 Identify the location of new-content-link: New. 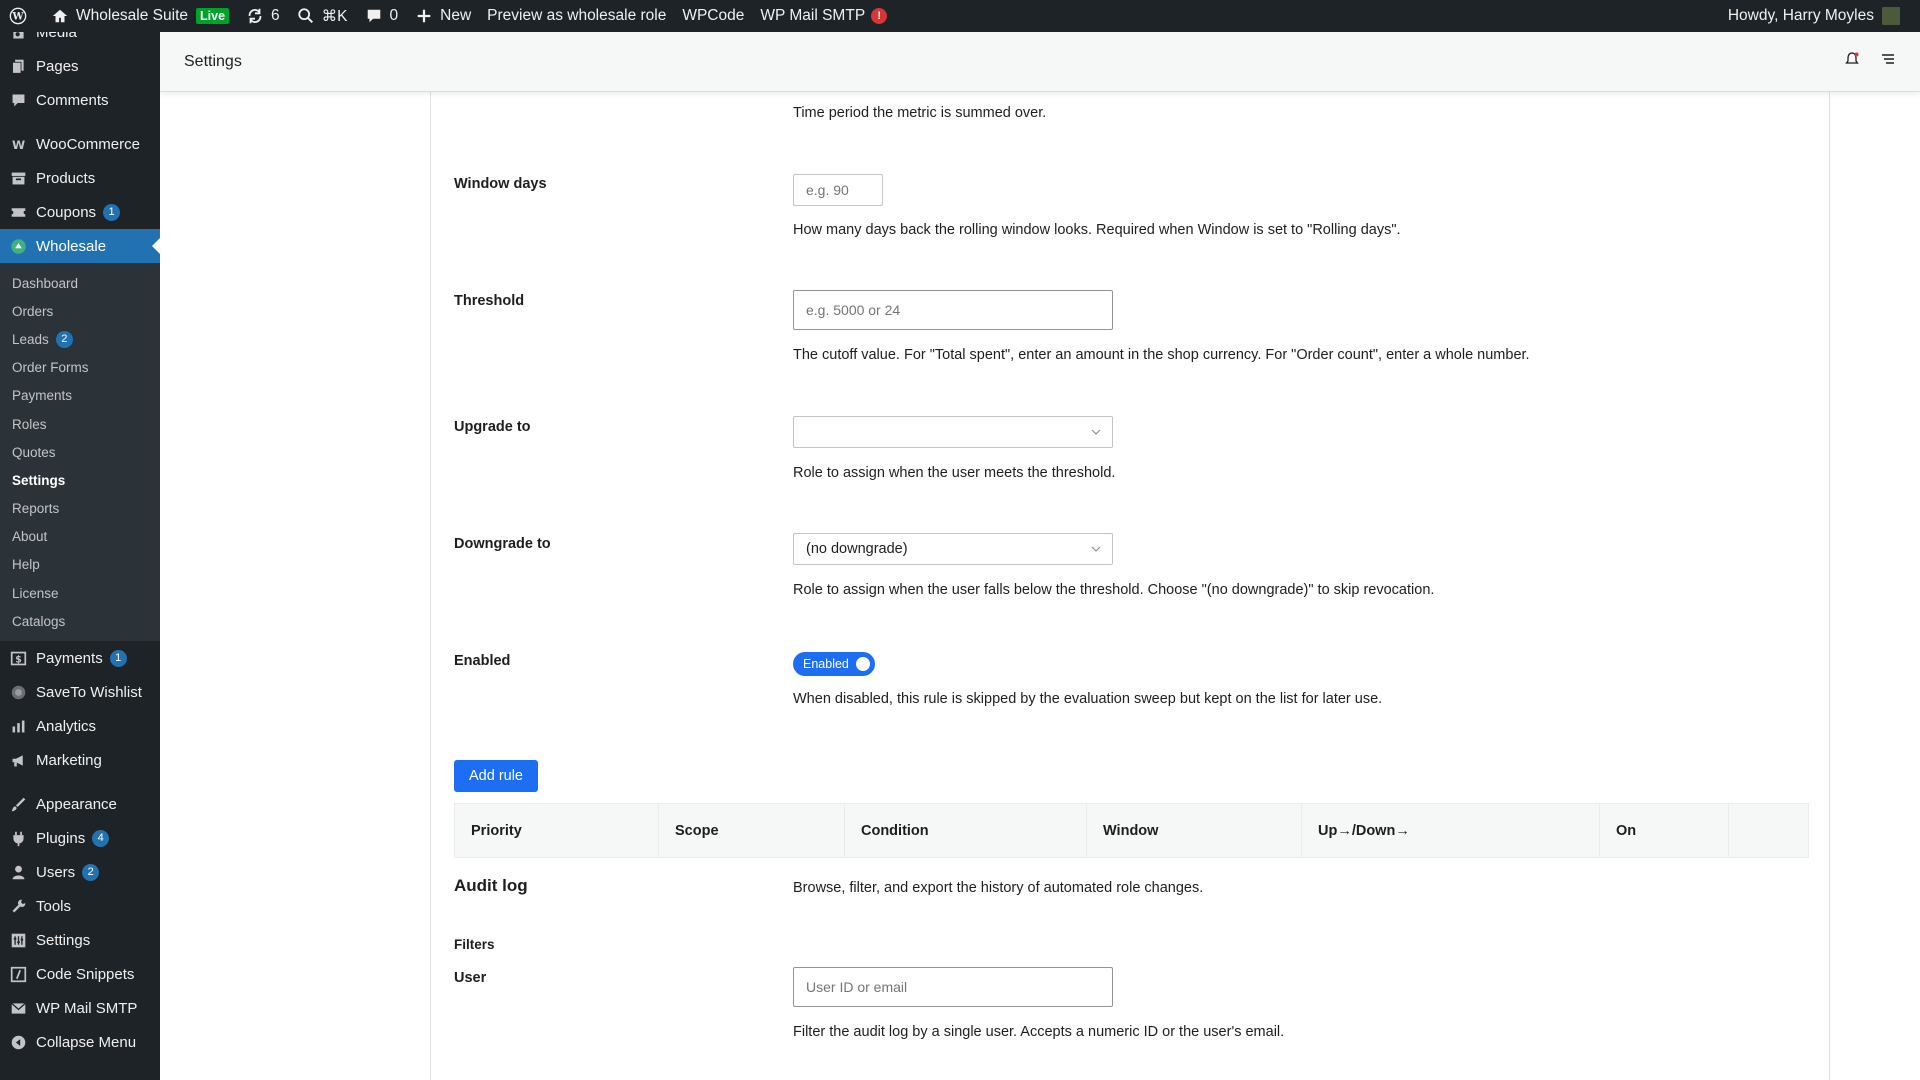
(442, 16).